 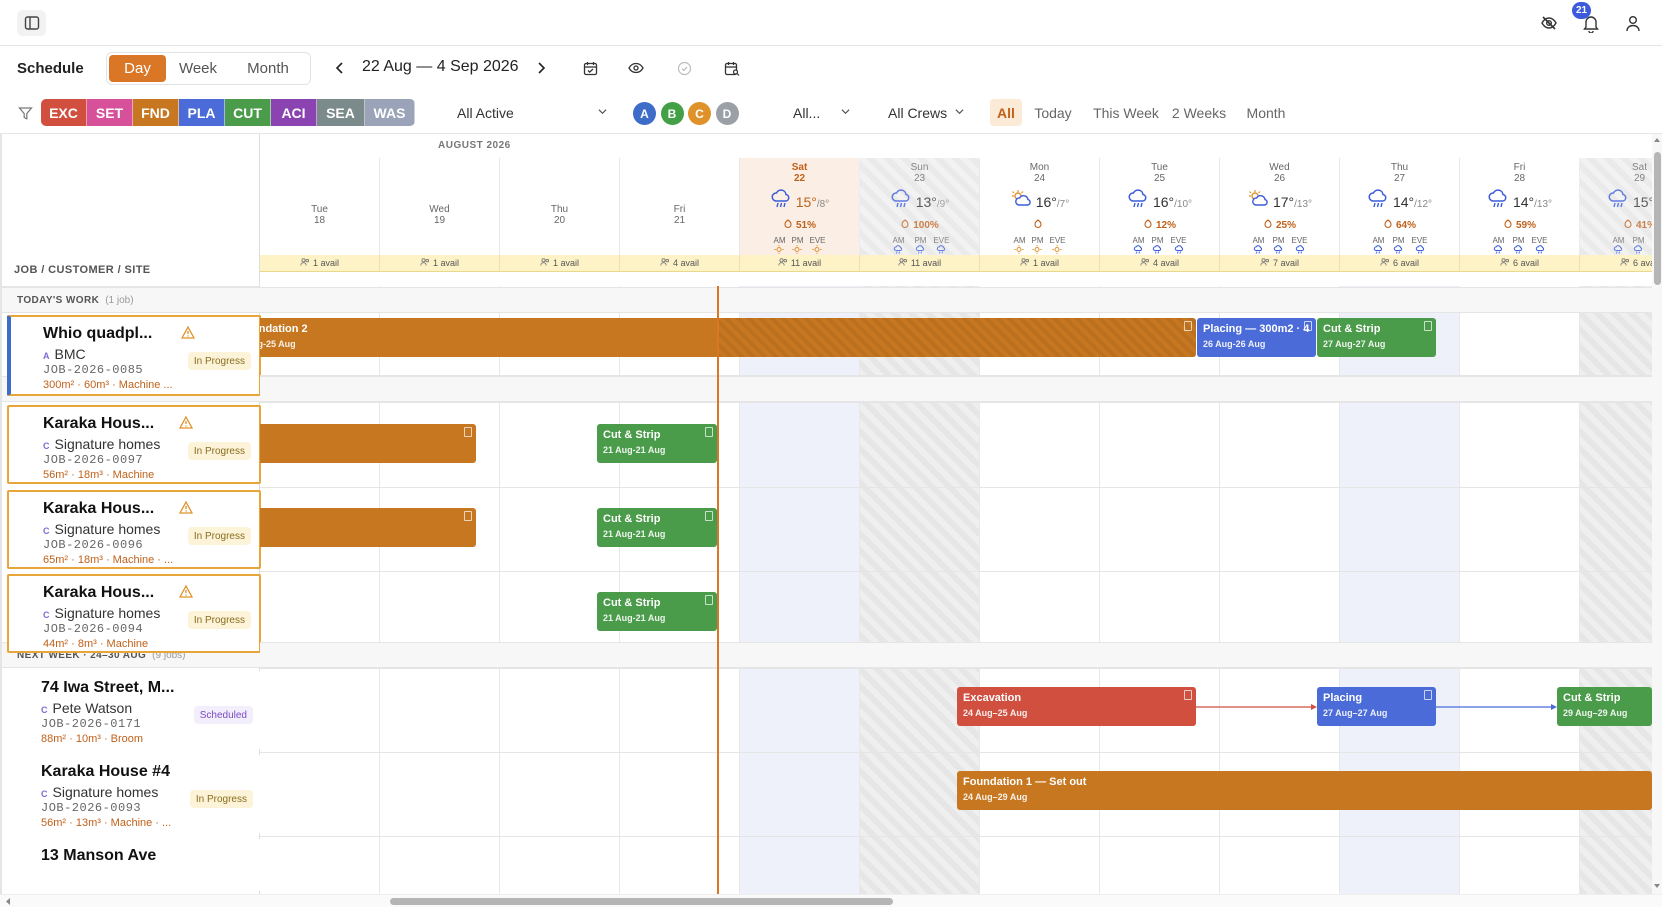 I want to click on section-header: TODAY'S WORK (1 job), so click(x=131, y=300).